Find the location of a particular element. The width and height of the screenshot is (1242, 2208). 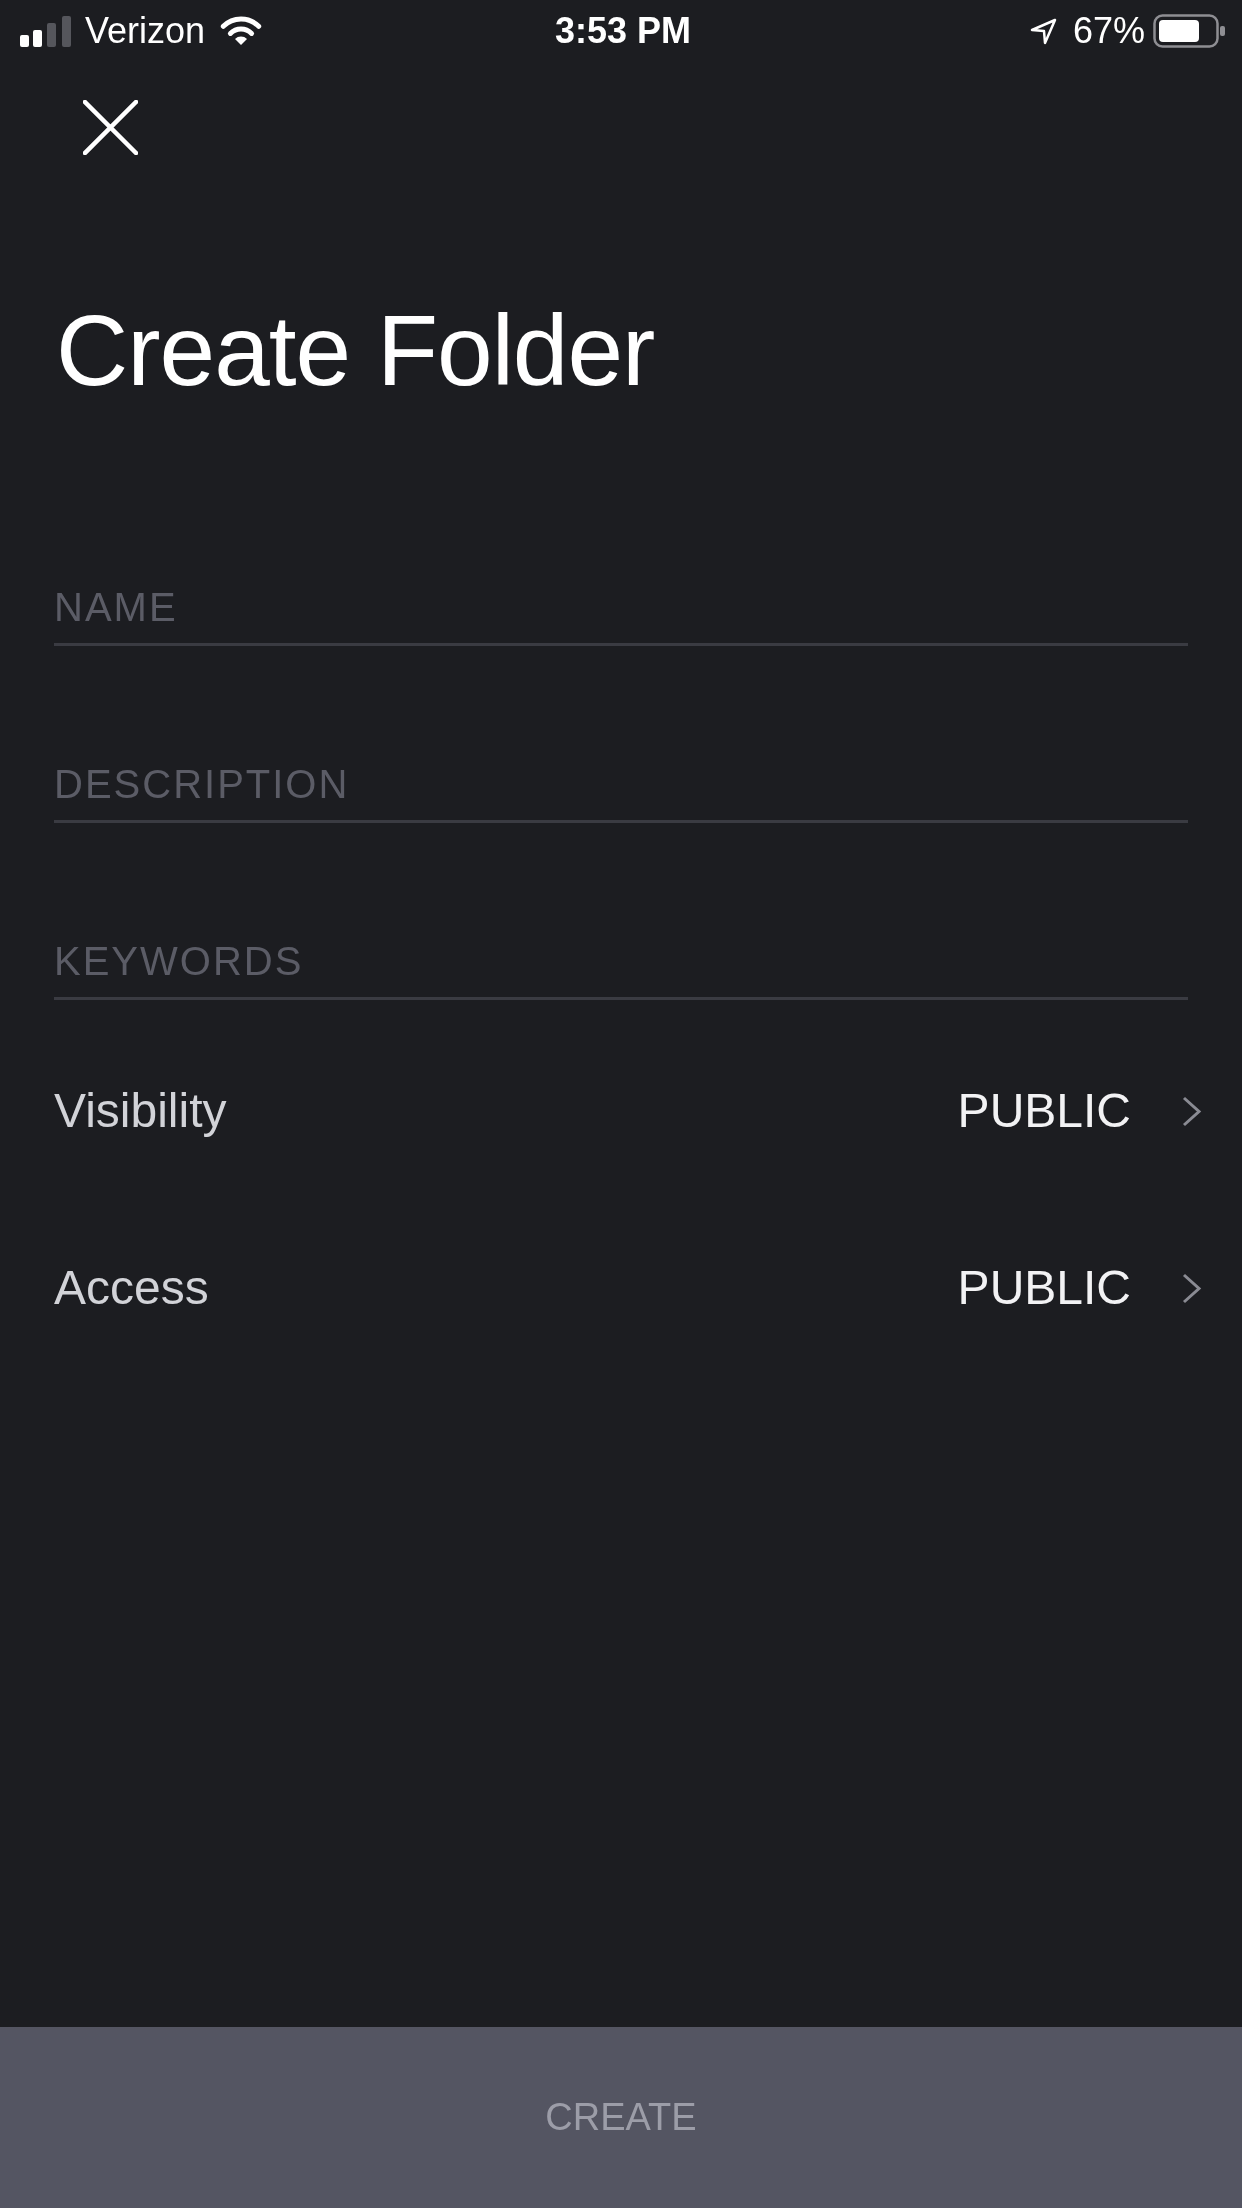

option-row: Visibility PUBLIC is located at coordinates (621, 1111).